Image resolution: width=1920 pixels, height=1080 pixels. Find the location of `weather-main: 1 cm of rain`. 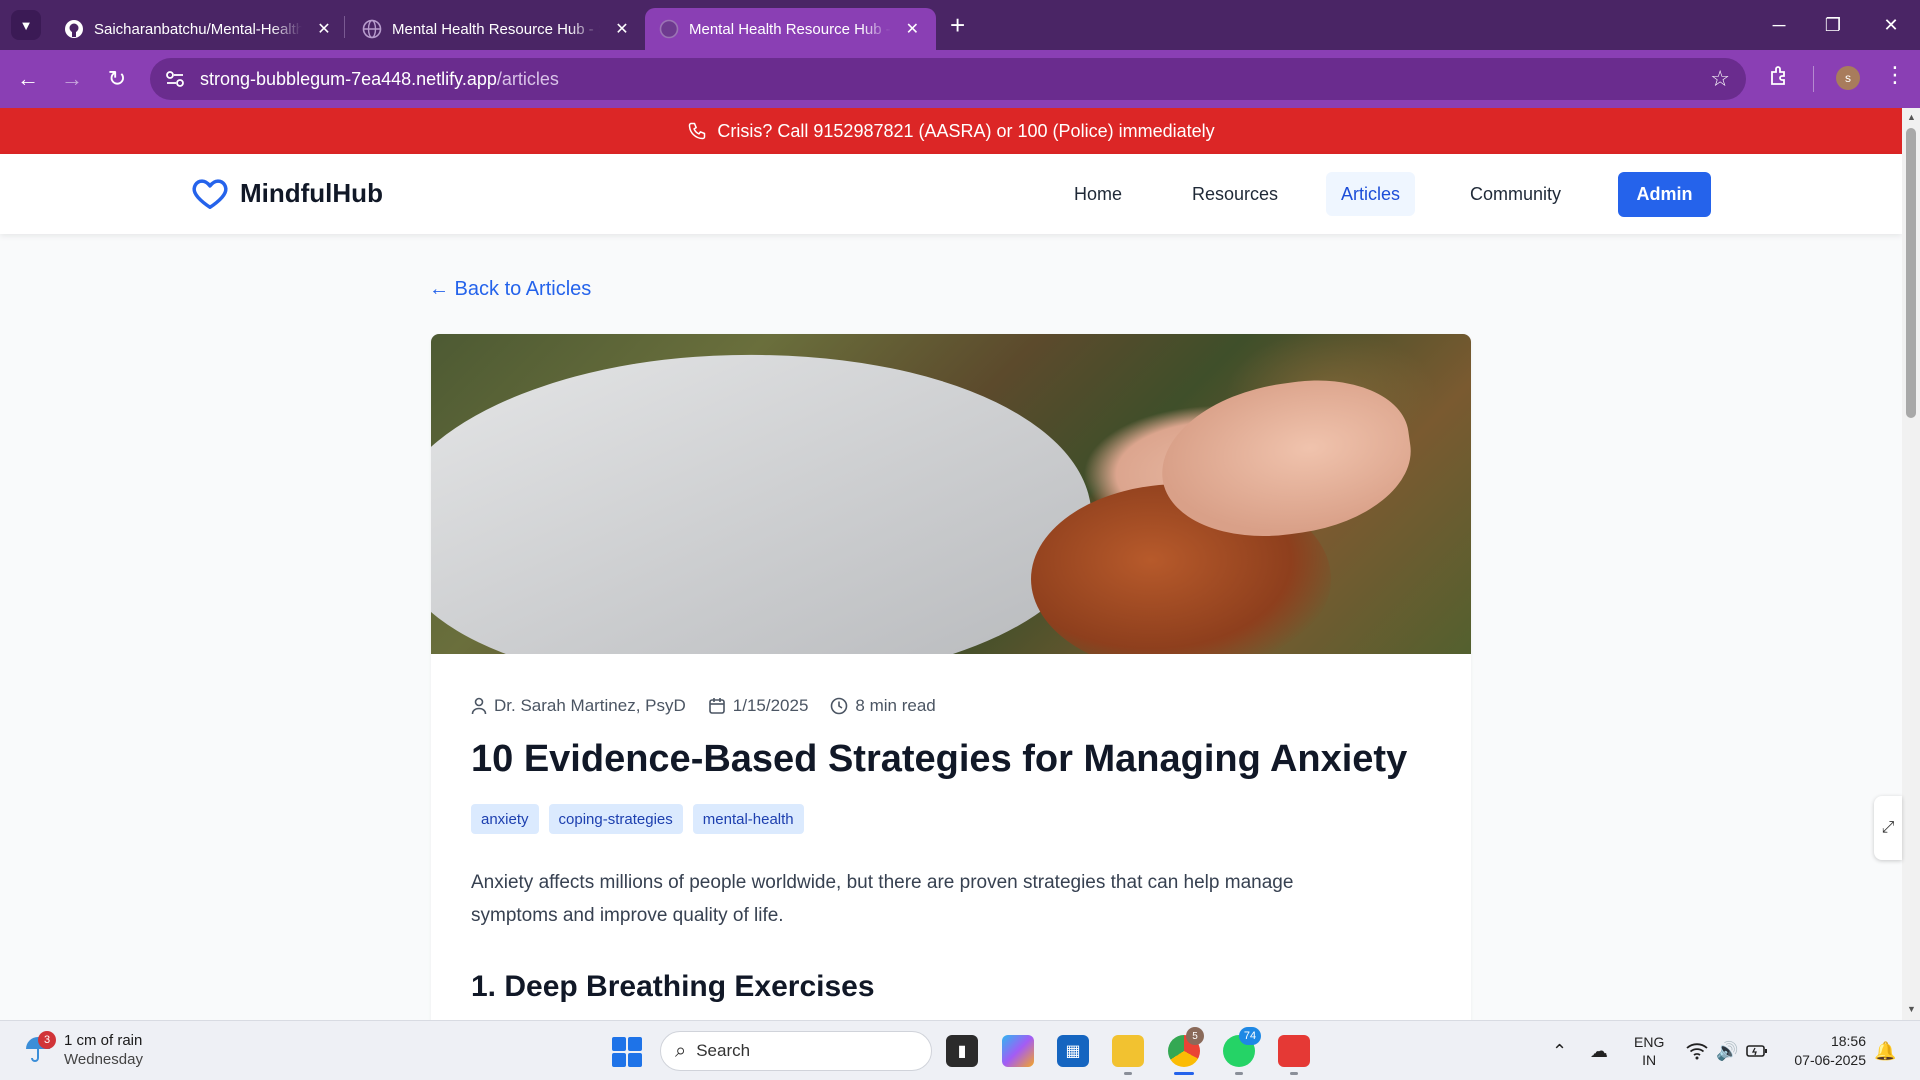

weather-main: 1 cm of rain is located at coordinates (103, 1040).